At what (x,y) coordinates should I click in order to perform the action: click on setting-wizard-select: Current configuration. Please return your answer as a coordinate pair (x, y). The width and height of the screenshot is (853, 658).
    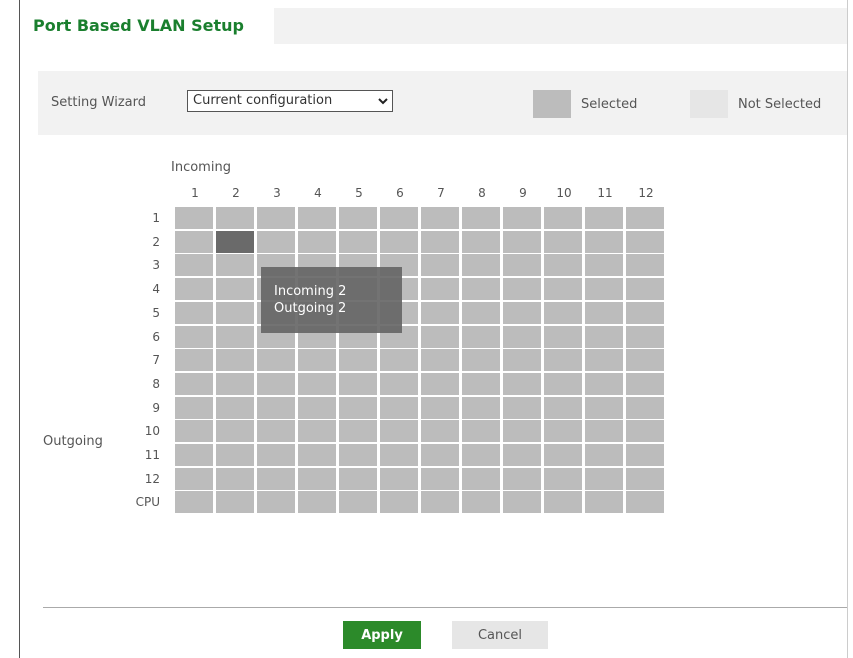
    Looking at the image, I should click on (290, 101).